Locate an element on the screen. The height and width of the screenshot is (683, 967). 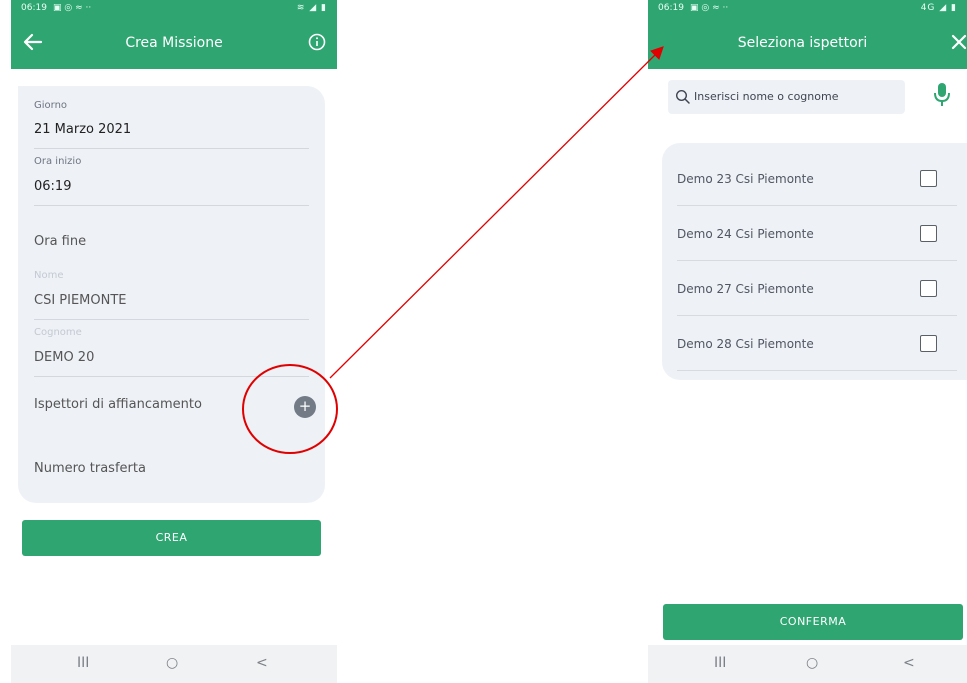
list-item: Demo 28 Csi Piemonte is located at coordinates (814, 343).